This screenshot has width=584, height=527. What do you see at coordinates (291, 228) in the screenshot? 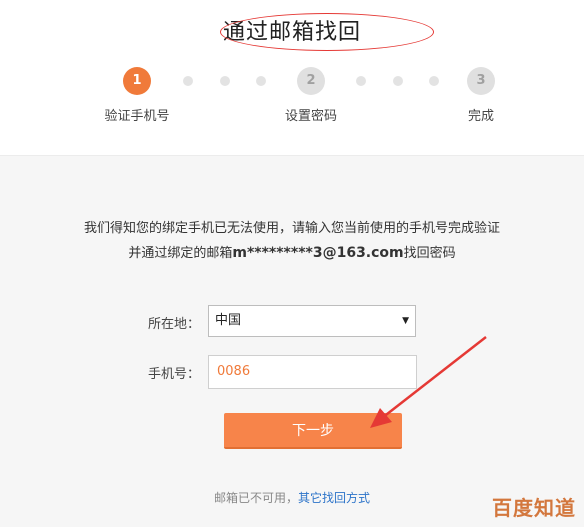
I see `notice-line-1: 我们得知您的绑定手机已无法使用，请输入您当前使用的手机号完成验证` at bounding box center [291, 228].